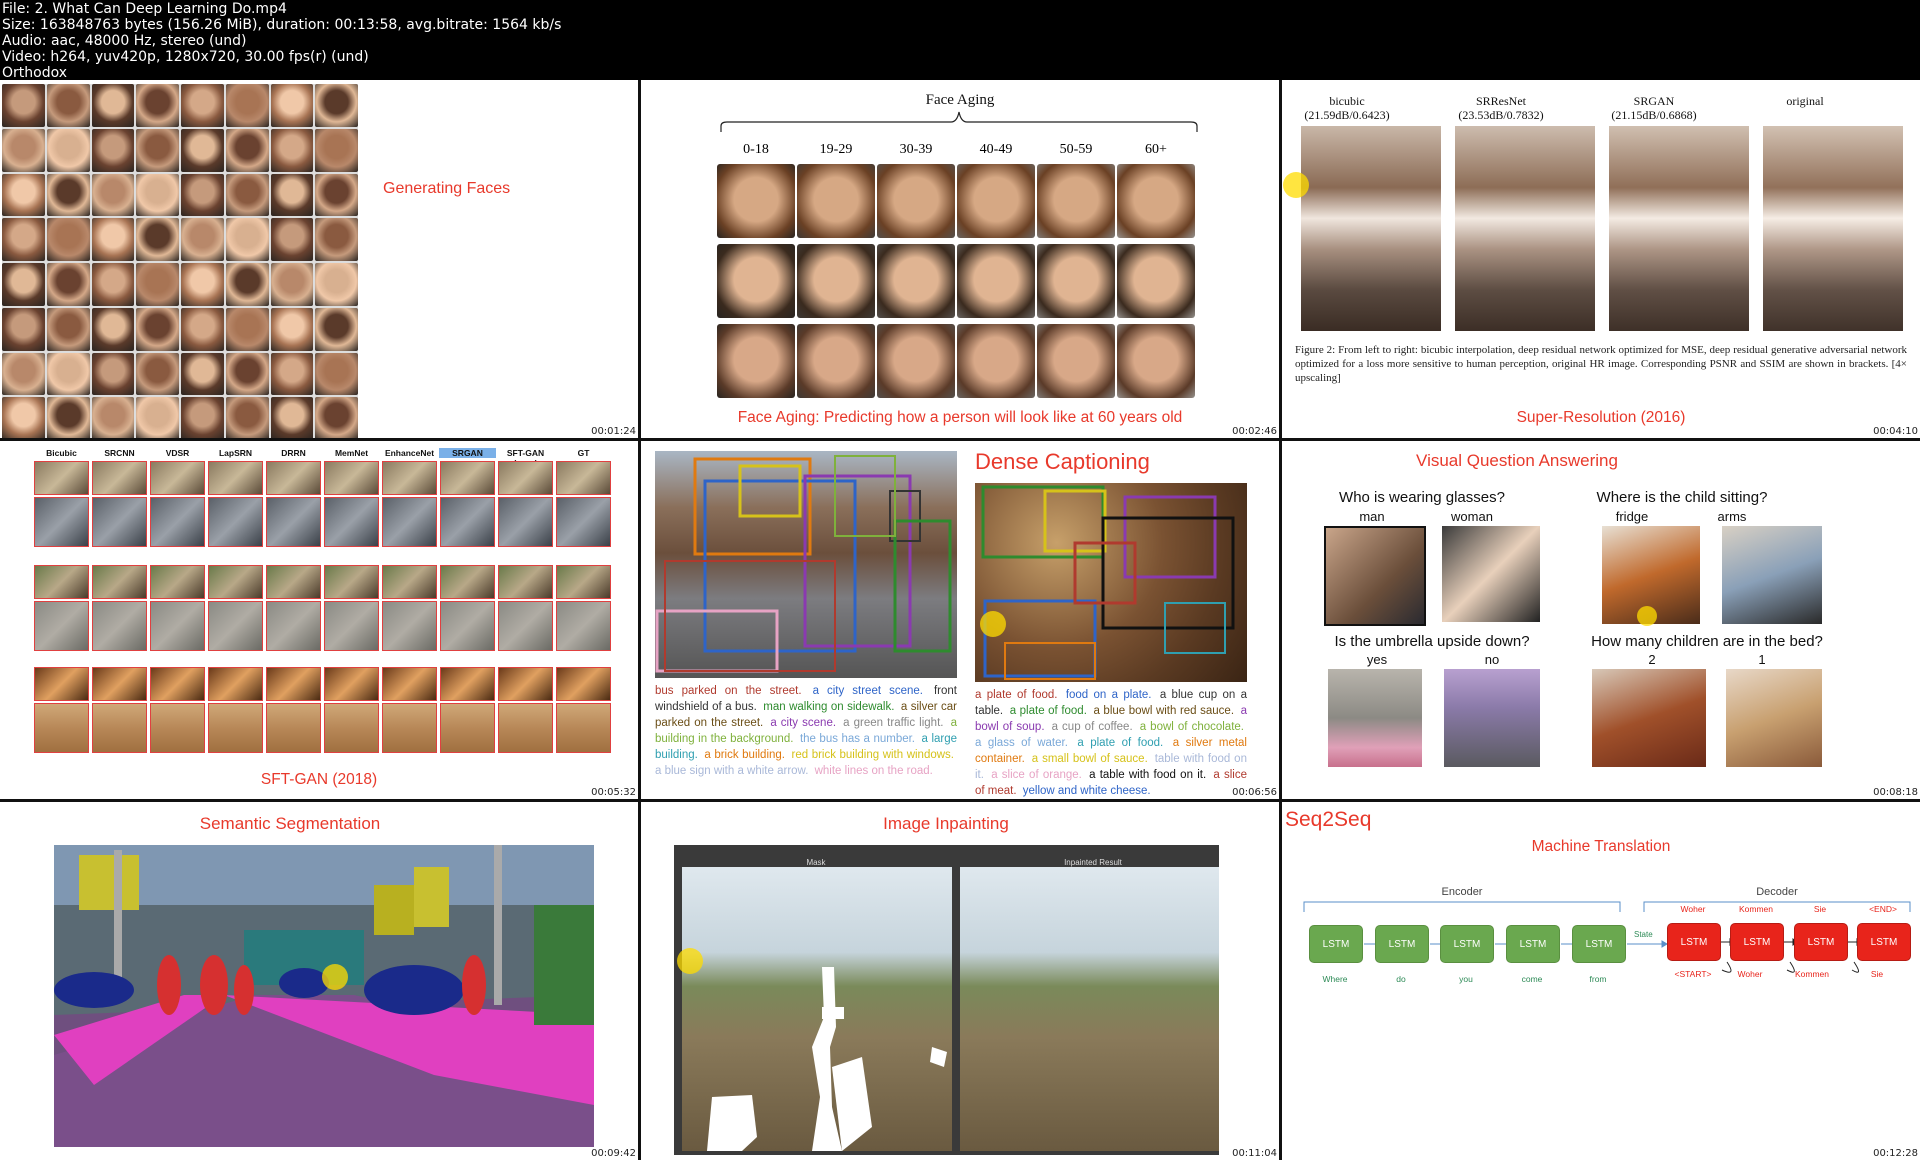  I want to click on file-name-line: File: 2. What Can Deep Learning Do.mp4, so click(144, 9).